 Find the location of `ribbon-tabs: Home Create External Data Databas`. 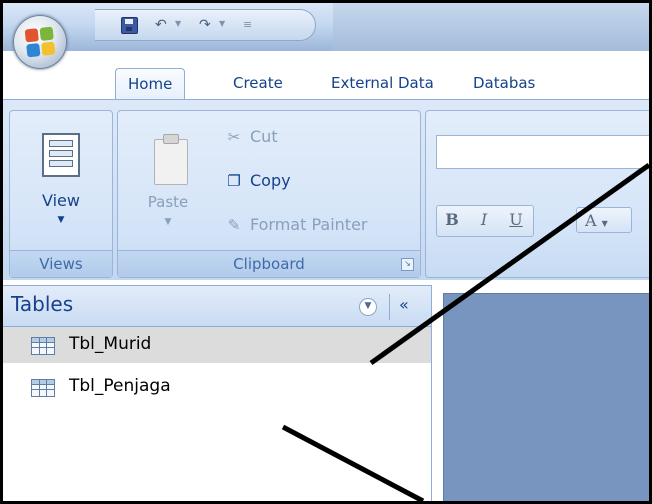

ribbon-tabs: Home Create External Data Databas is located at coordinates (326, 77).